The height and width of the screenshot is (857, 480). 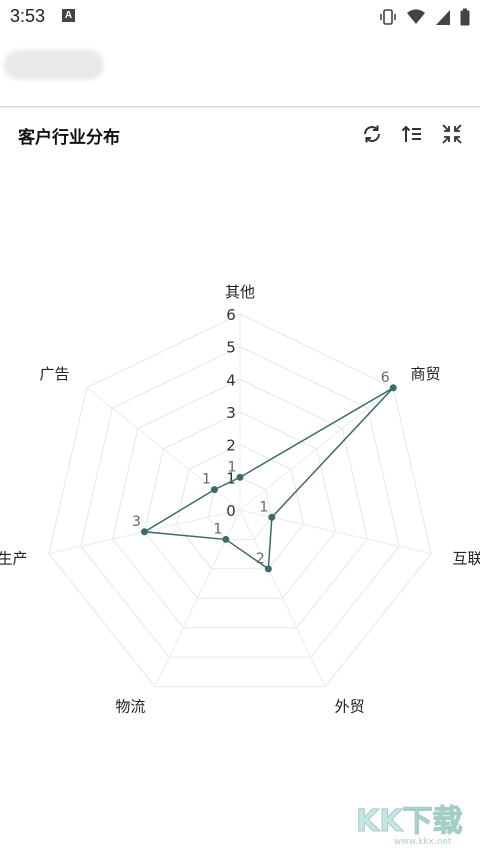 I want to click on indicator-label: 互联网, so click(x=466, y=559).